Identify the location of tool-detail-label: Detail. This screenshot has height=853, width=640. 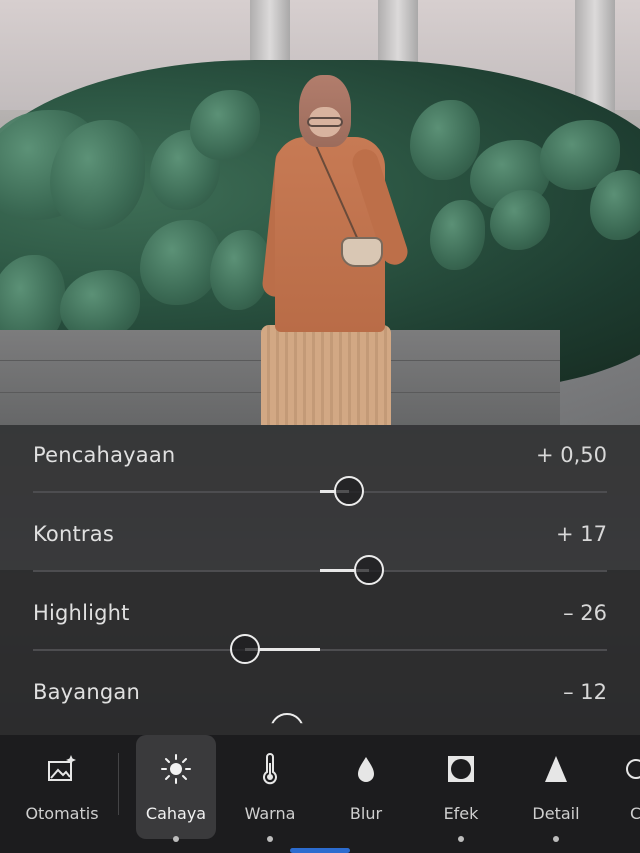
(556, 813).